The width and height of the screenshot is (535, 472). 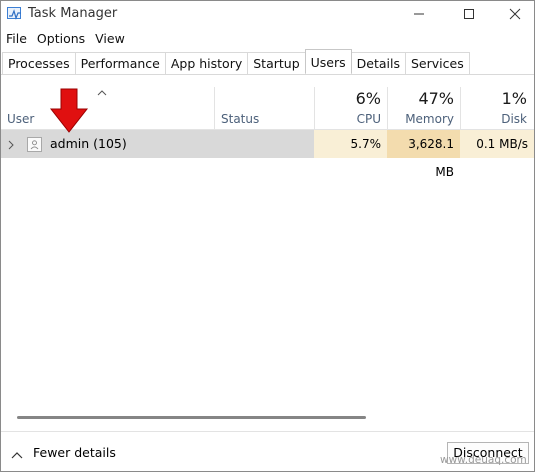 I want to click on memory-total-percent: 47%, so click(x=436, y=98).